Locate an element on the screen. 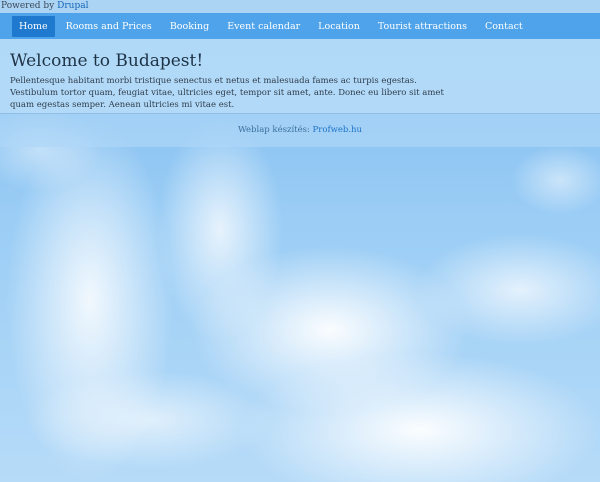 Image resolution: width=600 pixels, height=482 pixels. drupal-link: Drupal is located at coordinates (72, 6).